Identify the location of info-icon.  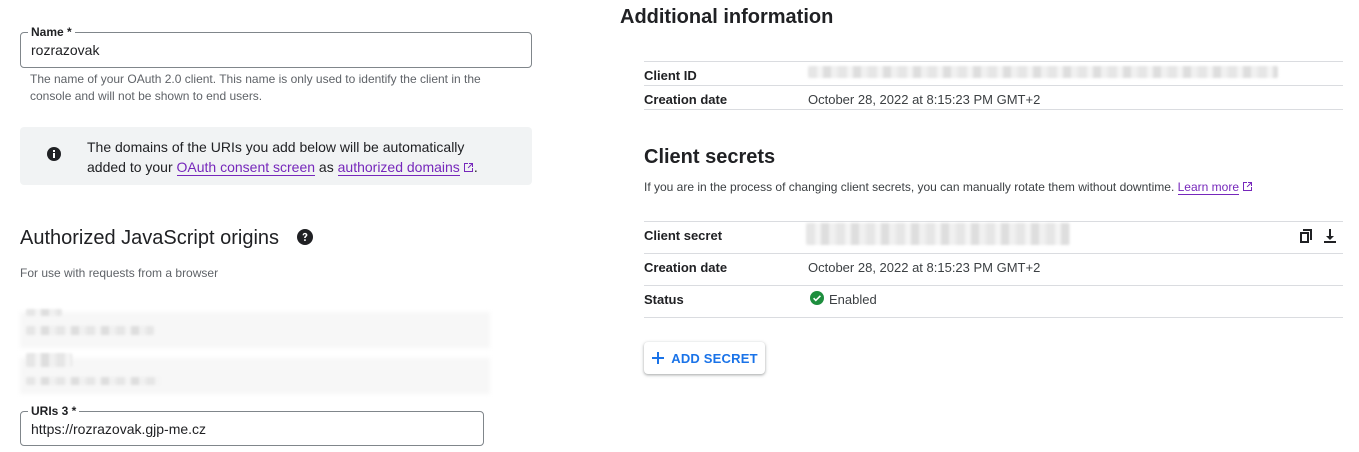
(54, 154).